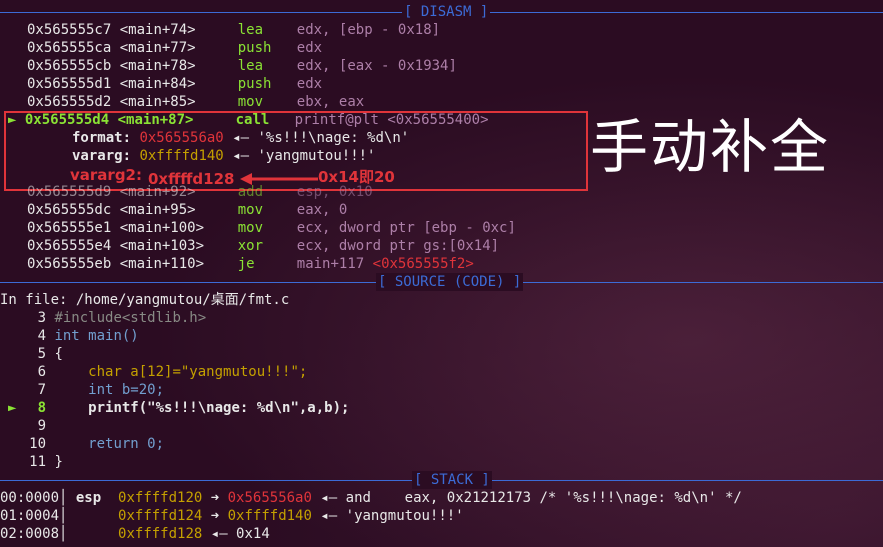 This screenshot has height=547, width=883. Describe the element at coordinates (12, 408) in the screenshot. I see `current-line-arrow-icon: ►` at that location.